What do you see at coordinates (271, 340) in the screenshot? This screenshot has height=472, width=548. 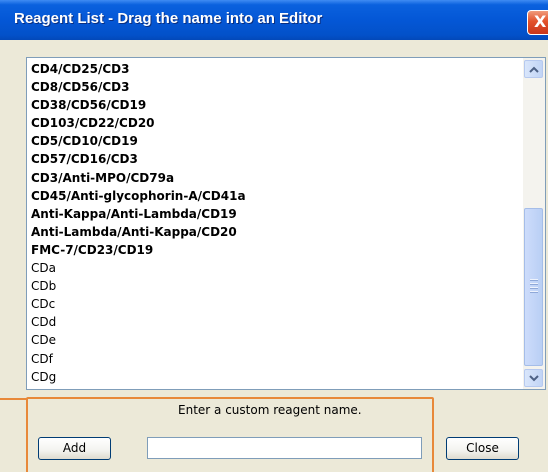 I see `list-item: CDe` at bounding box center [271, 340].